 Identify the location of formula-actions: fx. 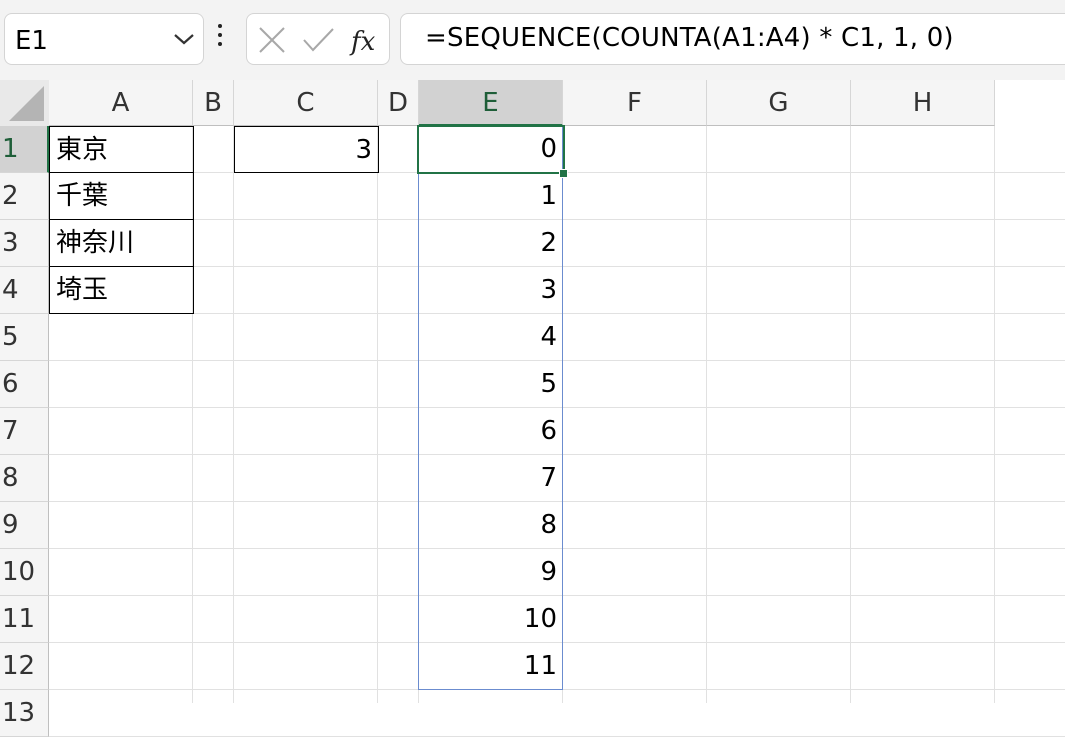
(318, 39).